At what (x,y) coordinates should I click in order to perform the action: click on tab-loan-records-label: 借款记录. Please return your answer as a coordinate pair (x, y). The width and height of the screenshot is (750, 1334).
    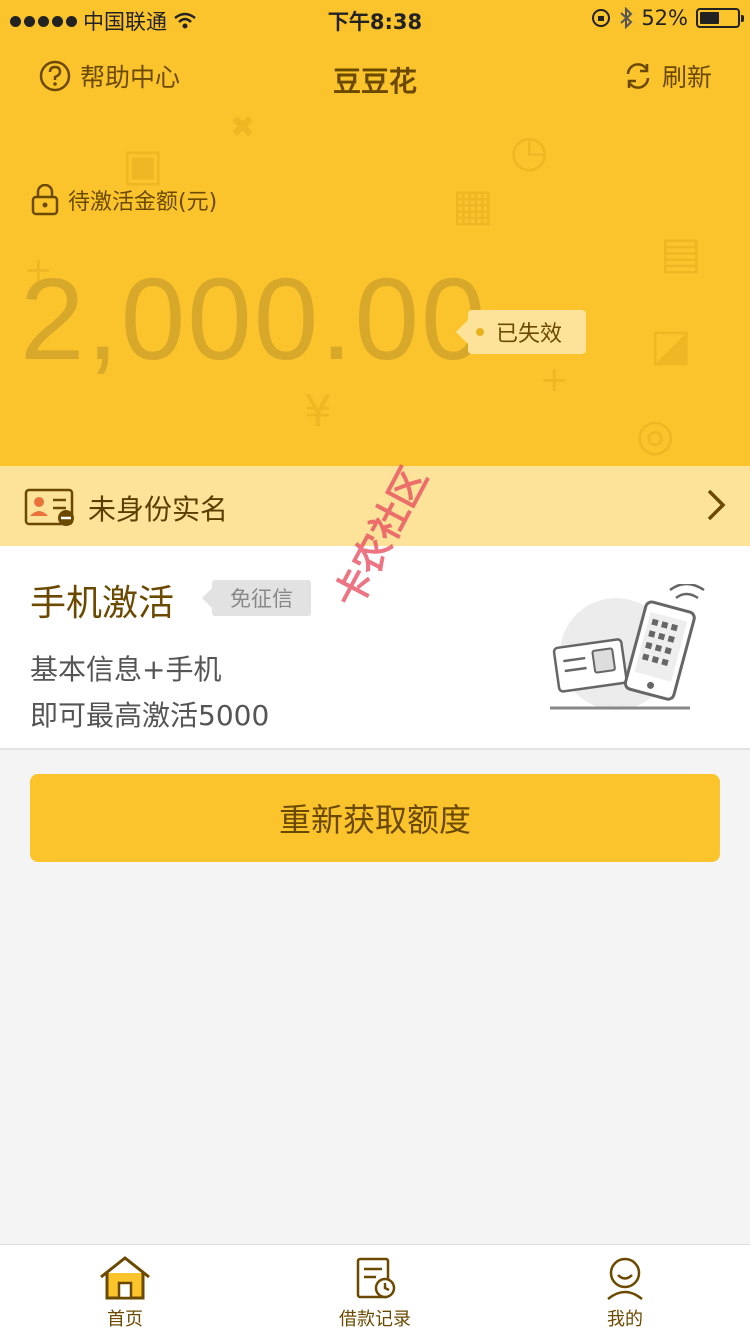
    Looking at the image, I should click on (375, 1319).